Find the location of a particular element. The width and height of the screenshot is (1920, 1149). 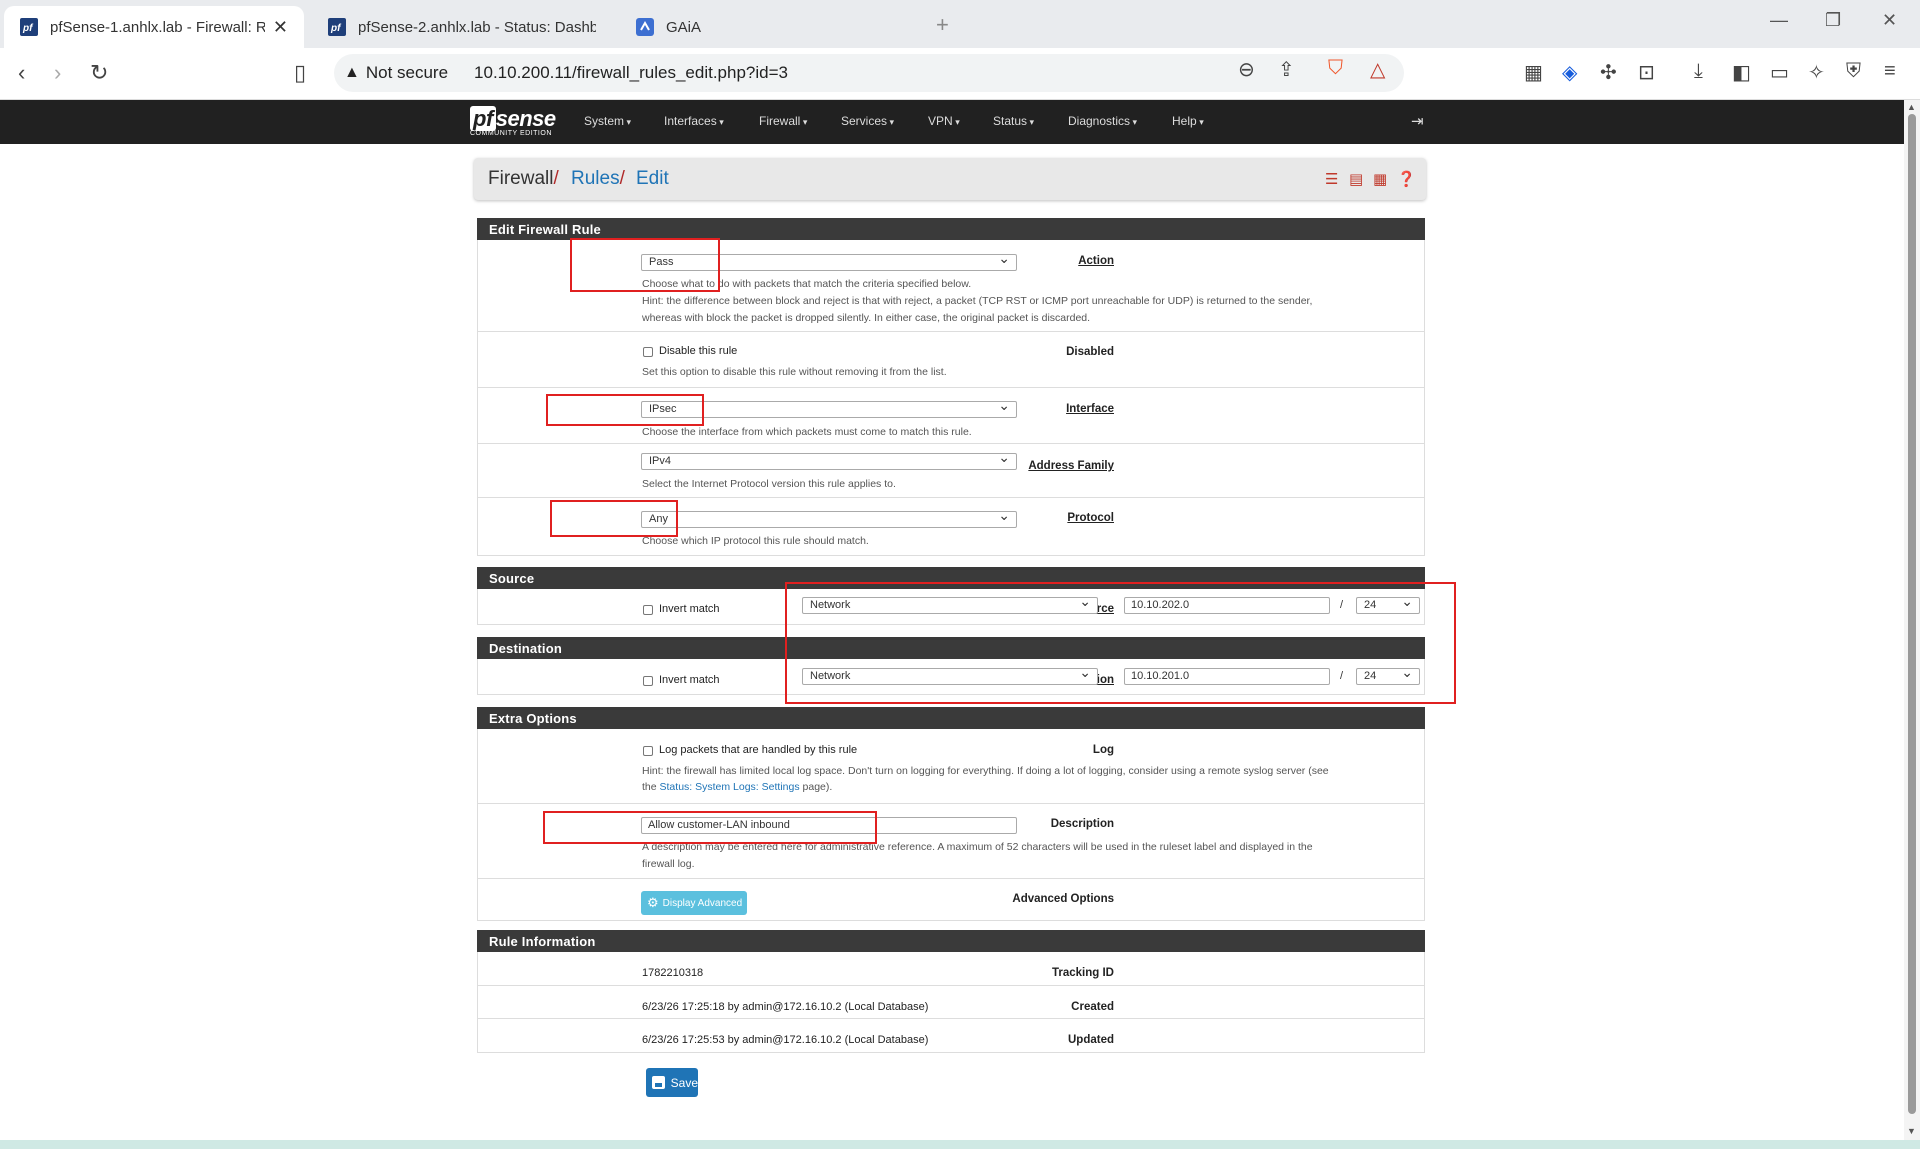

help-description-2: firewall log. is located at coordinates (668, 864).